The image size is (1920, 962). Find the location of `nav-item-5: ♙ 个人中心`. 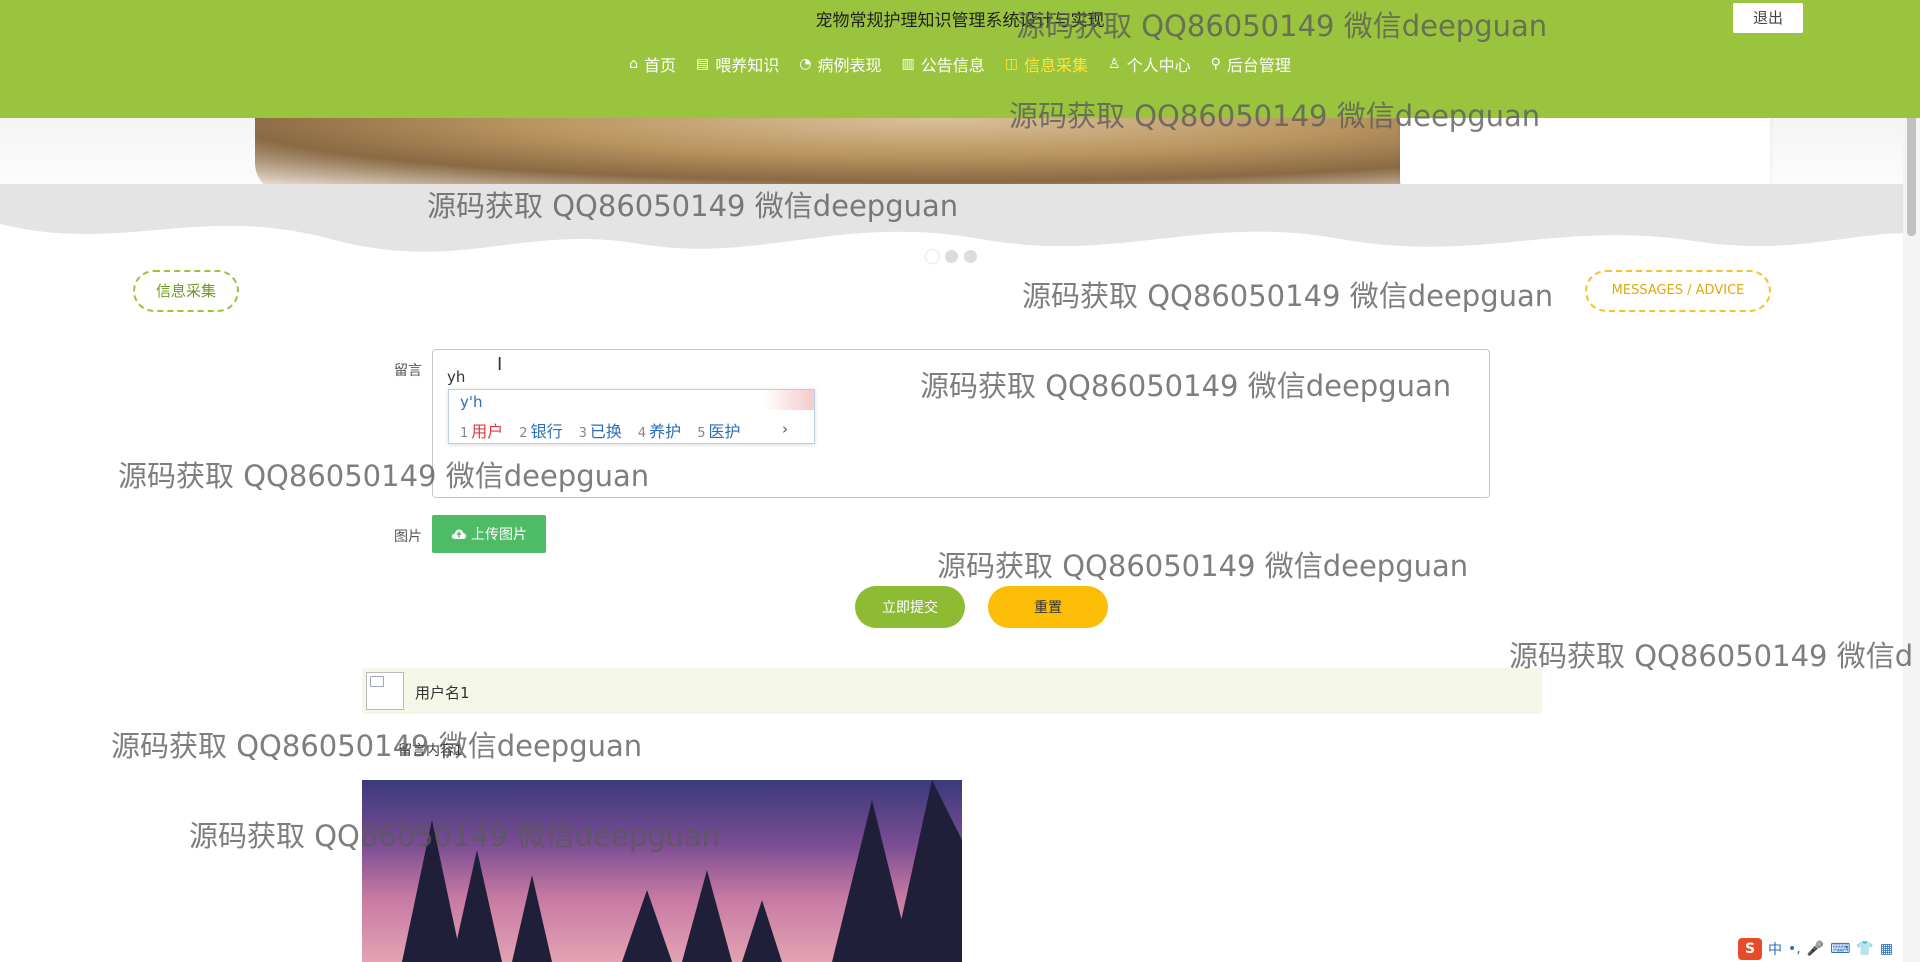

nav-item-5: ♙ 个人中心 is located at coordinates (1149, 64).